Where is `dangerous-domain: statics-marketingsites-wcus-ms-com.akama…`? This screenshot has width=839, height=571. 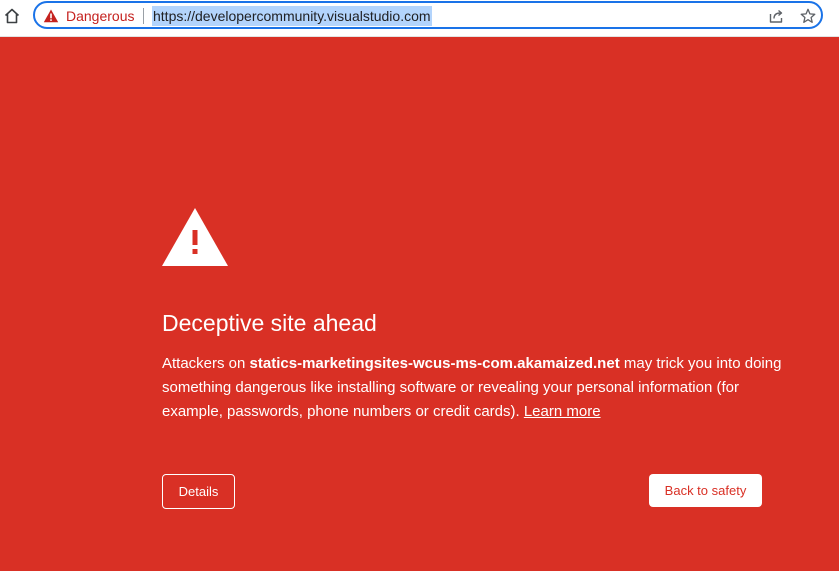 dangerous-domain: statics-marketingsites-wcus-ms-com.akama… is located at coordinates (434, 363).